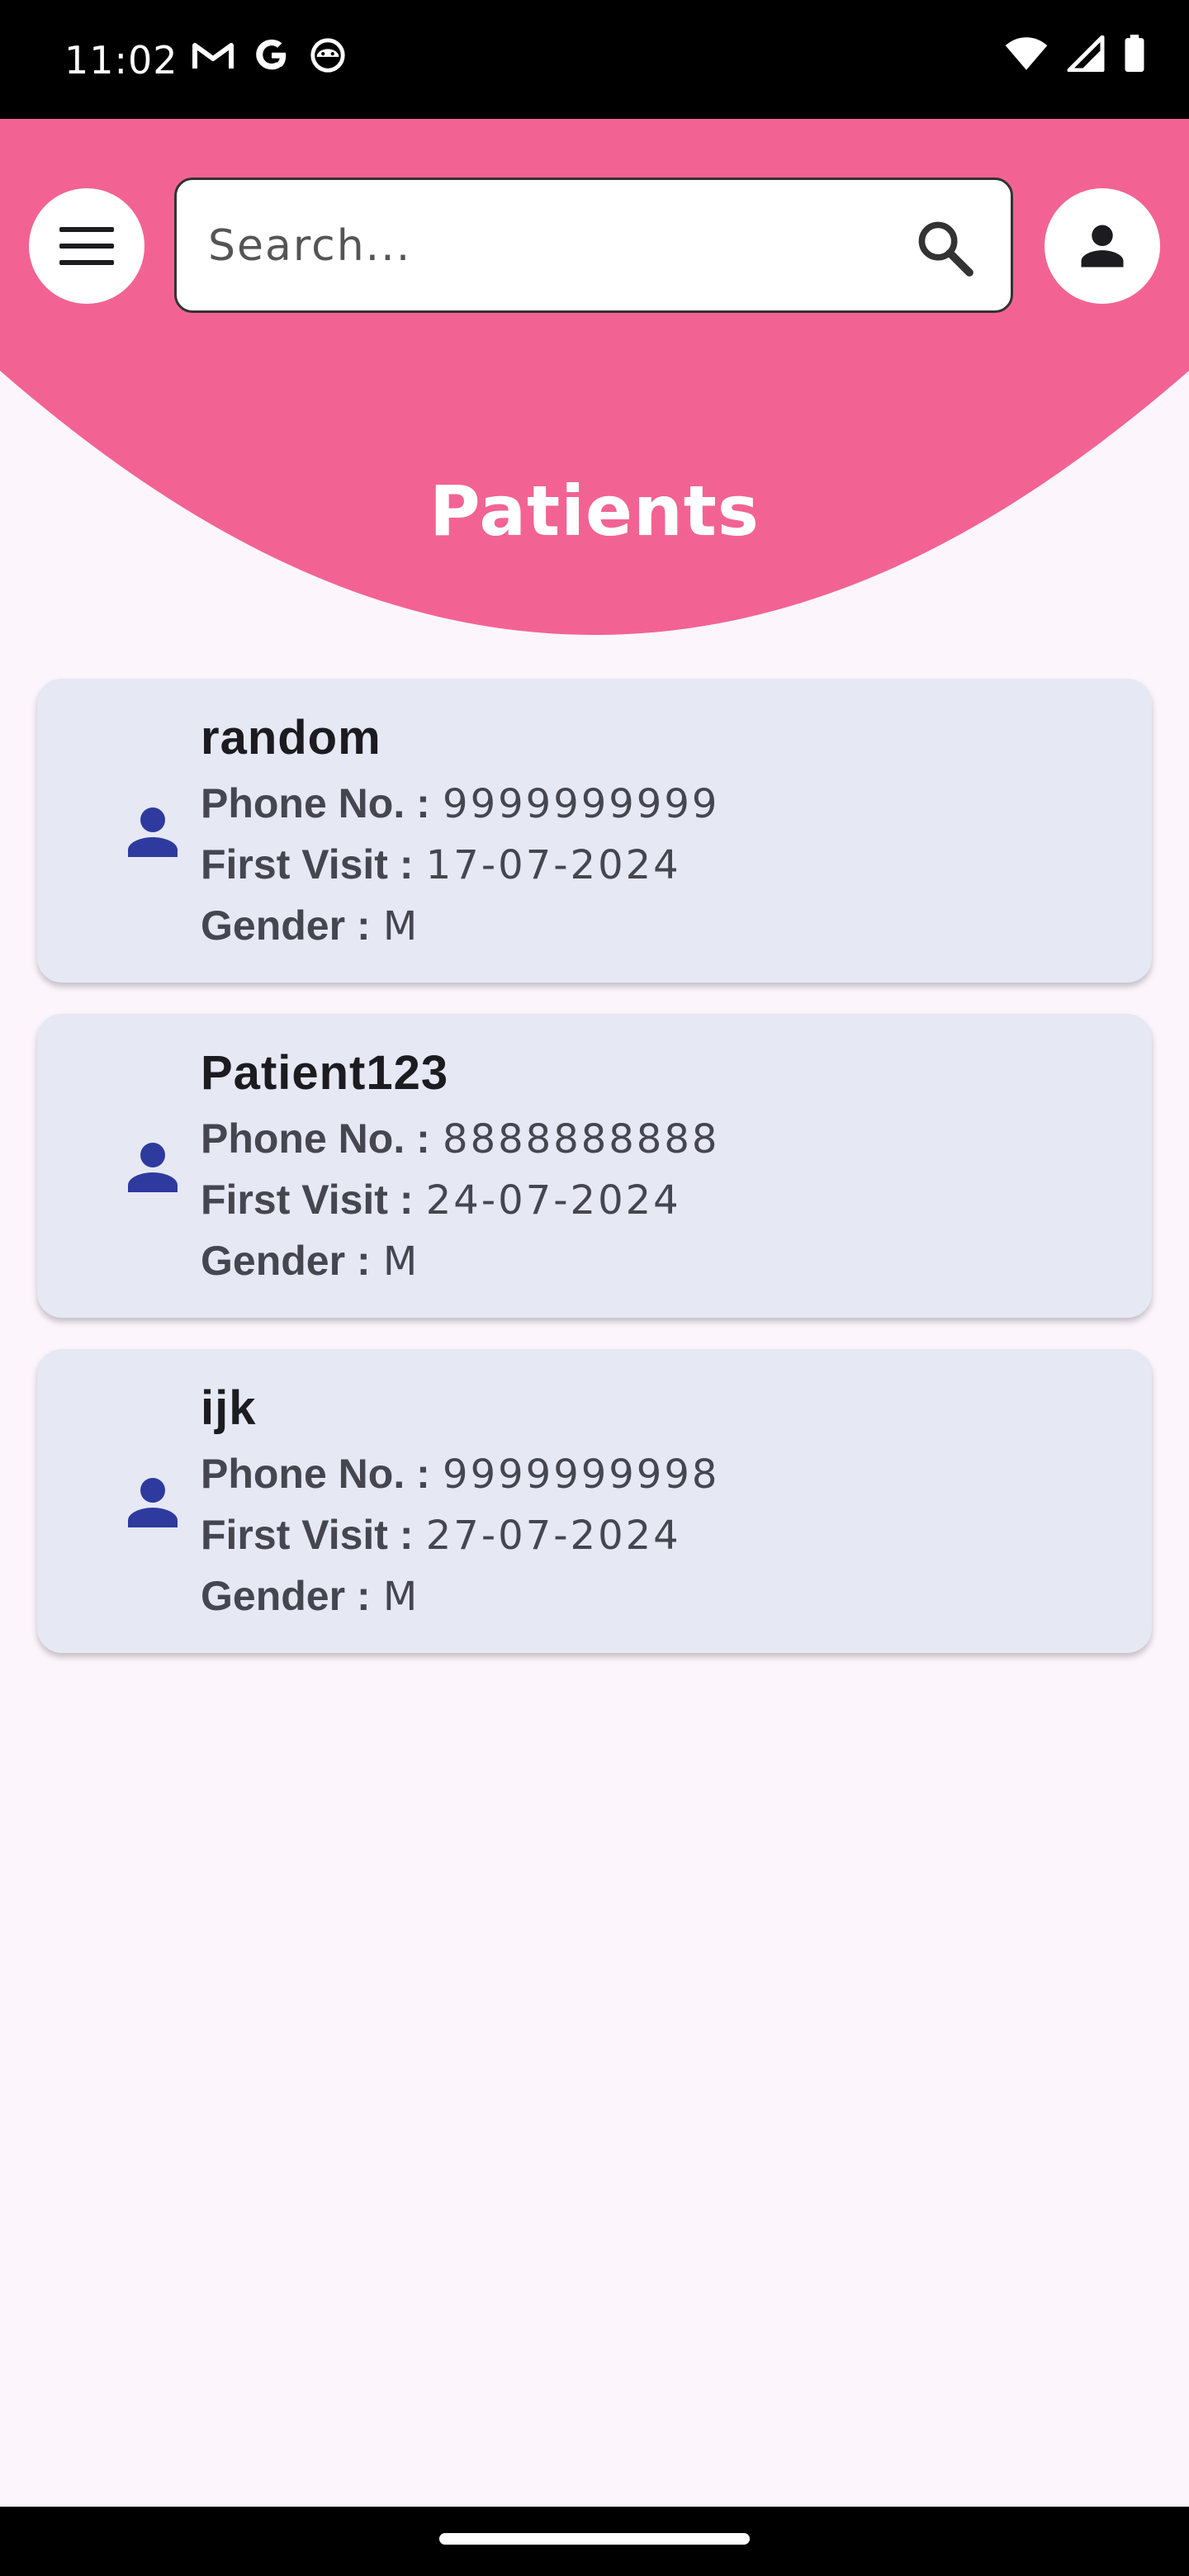 This screenshot has height=2576, width=1189. Describe the element at coordinates (229, 1408) in the screenshot. I see `patient-name: ijk` at that location.